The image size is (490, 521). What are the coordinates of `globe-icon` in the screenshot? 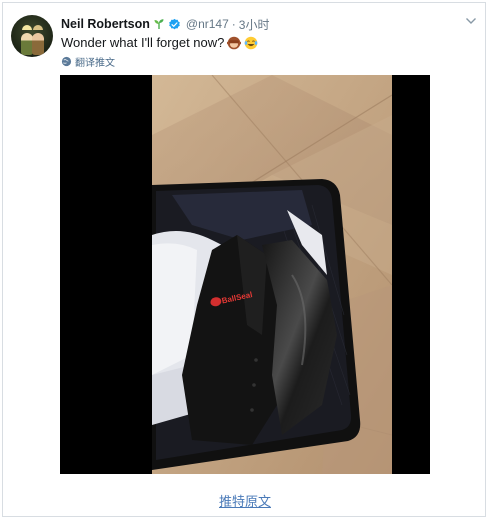 It's located at (66, 61).